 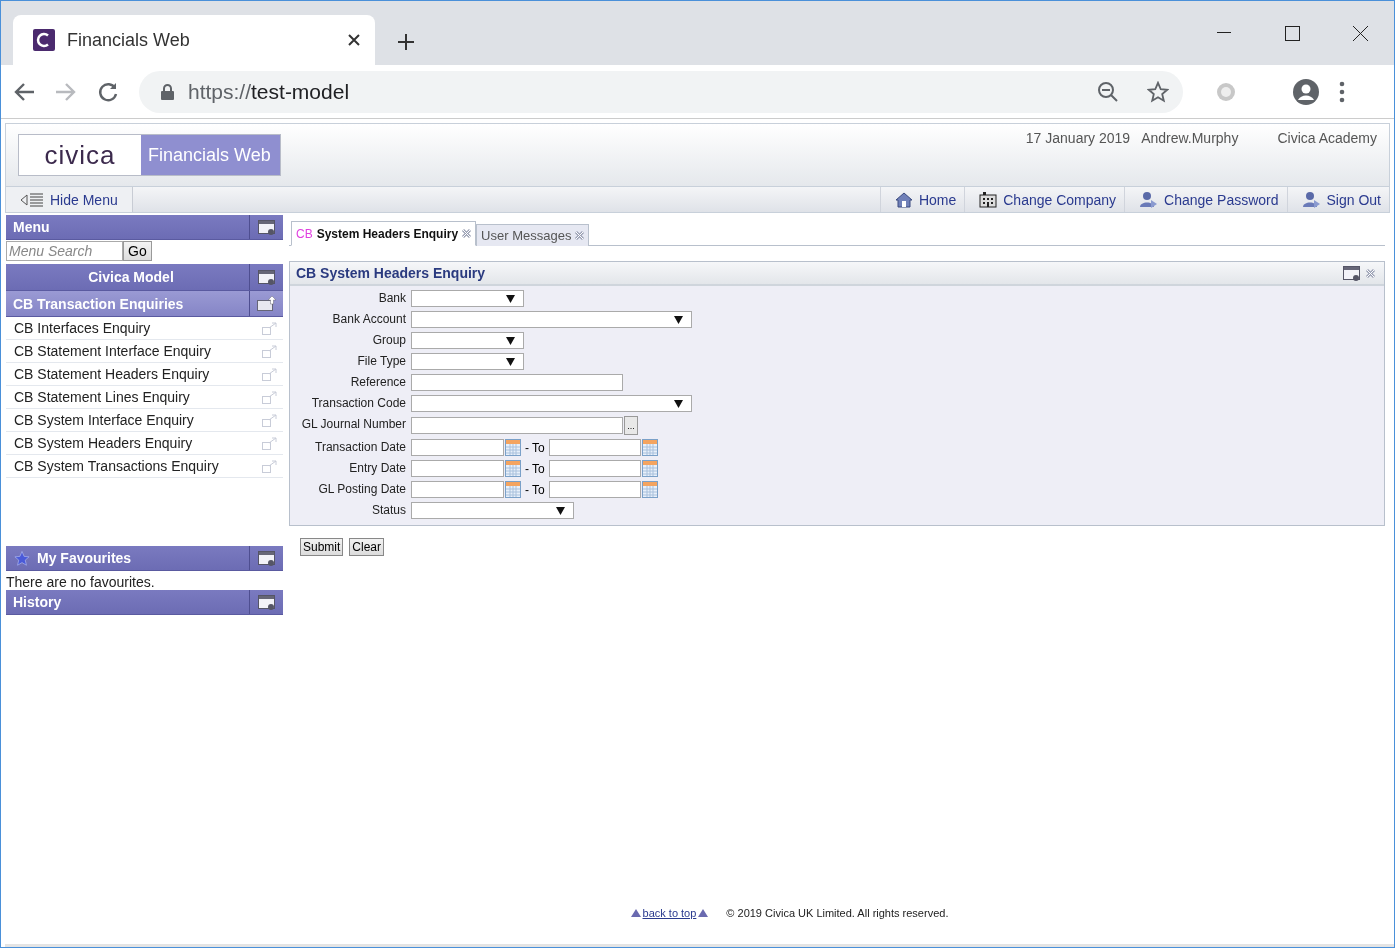 I want to click on form-button: Clear, so click(x=367, y=547).